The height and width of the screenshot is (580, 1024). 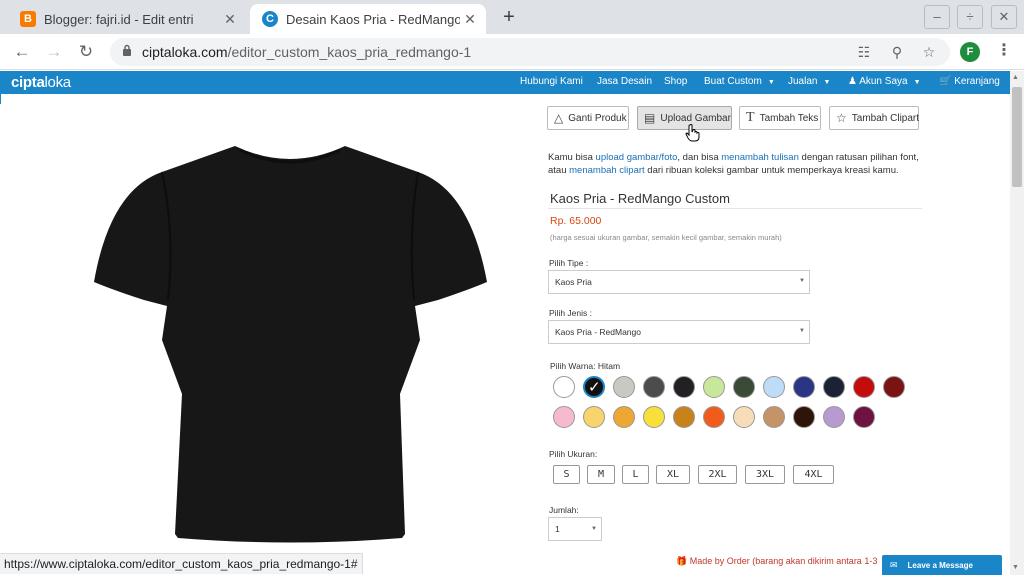 I want to click on leave-message-button: ✉ Leave a Message, so click(x=942, y=565).